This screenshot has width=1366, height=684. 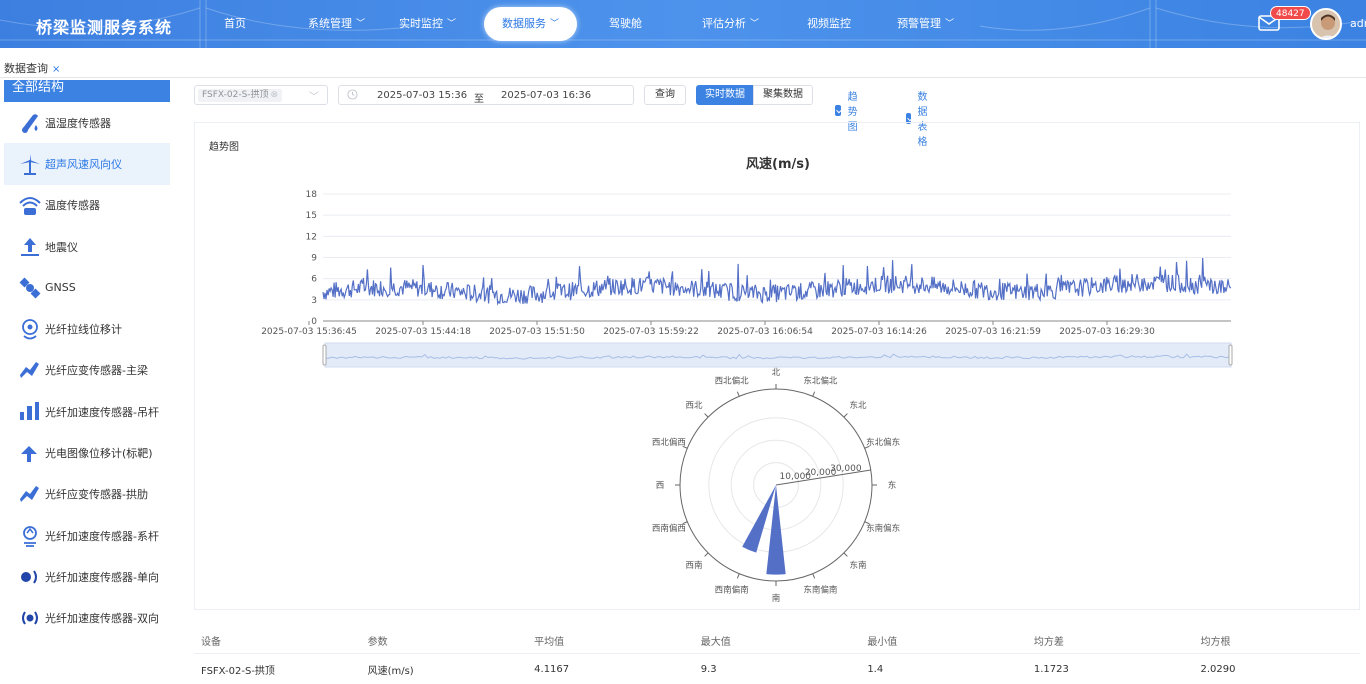 I want to click on date-range-picker: 2025-07-03 15:36 至 2025-07-03 16:36, so click(x=486, y=95).